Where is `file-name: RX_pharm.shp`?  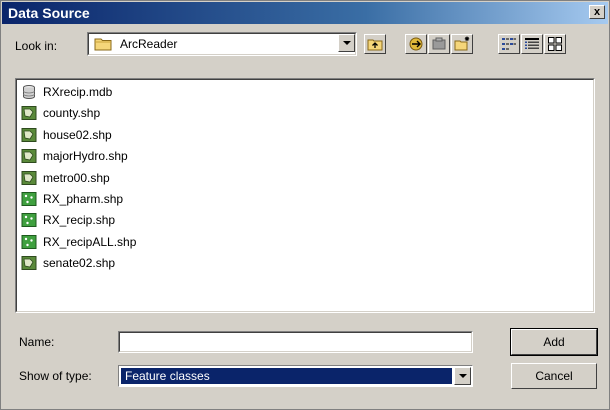
file-name: RX_pharm.shp is located at coordinates (83, 198).